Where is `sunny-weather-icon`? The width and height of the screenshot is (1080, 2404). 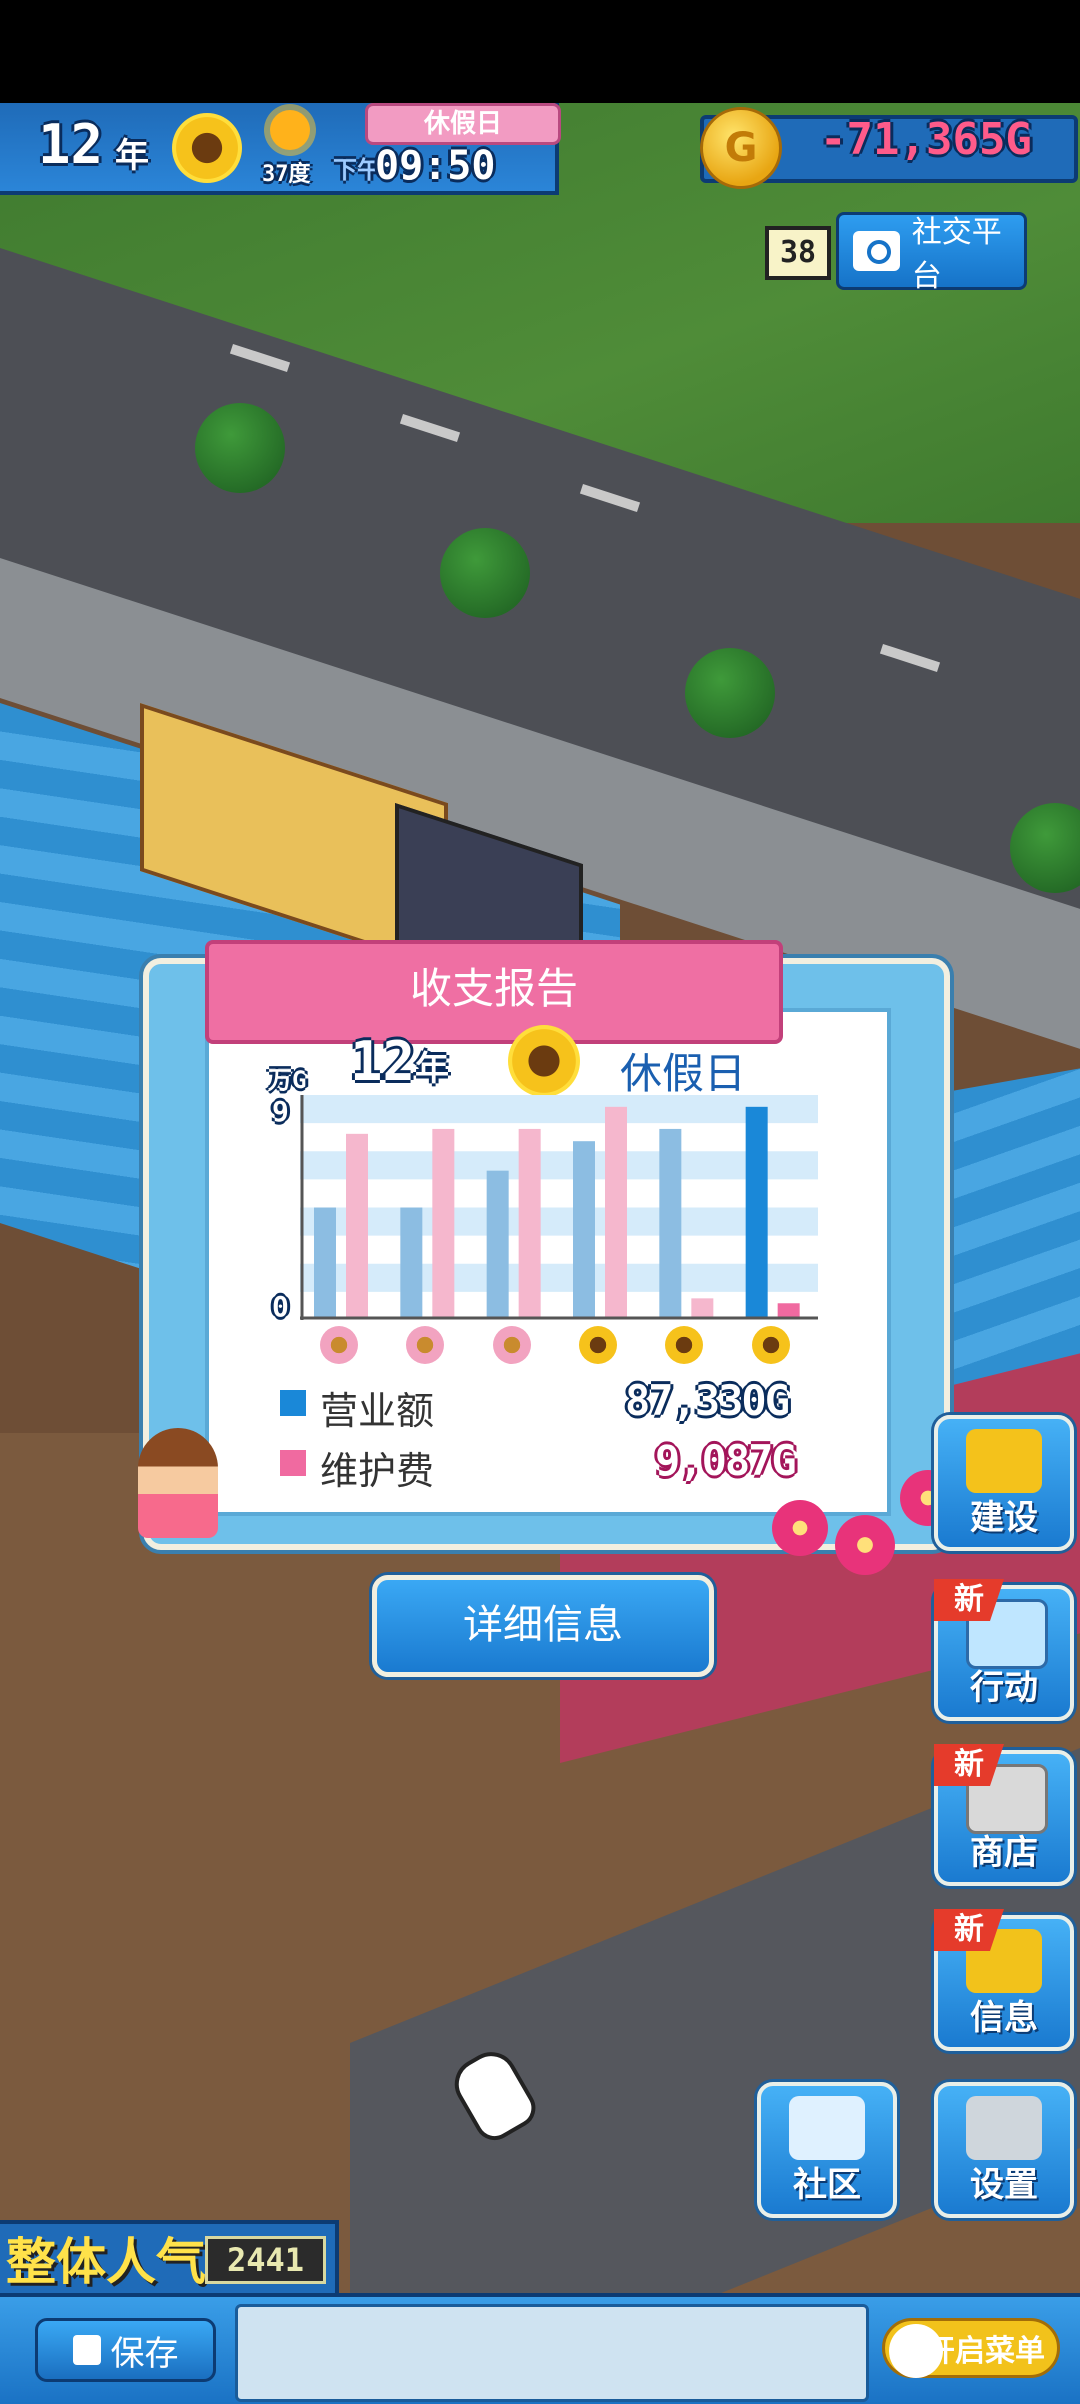
sunny-weather-icon is located at coordinates (290, 130).